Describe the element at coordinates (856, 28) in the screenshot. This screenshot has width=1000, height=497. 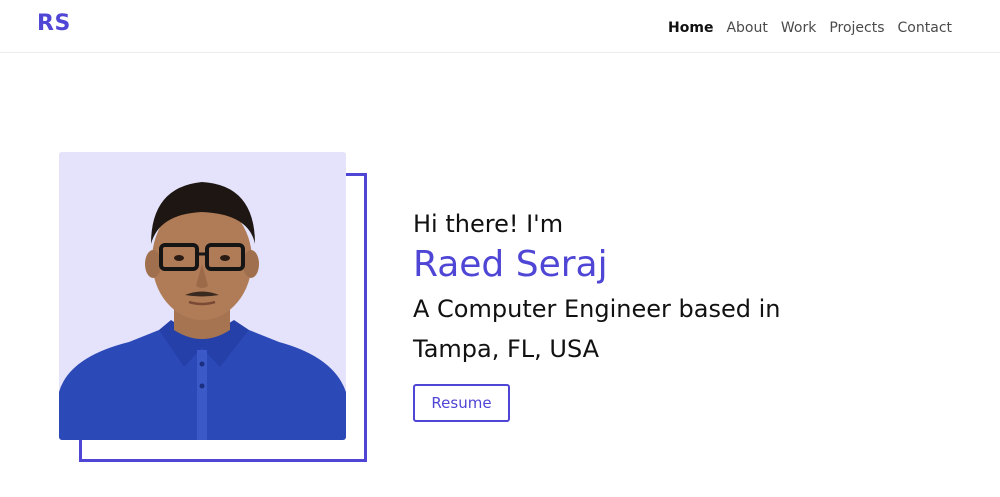
I see `nav-link-projects: Projects` at that location.